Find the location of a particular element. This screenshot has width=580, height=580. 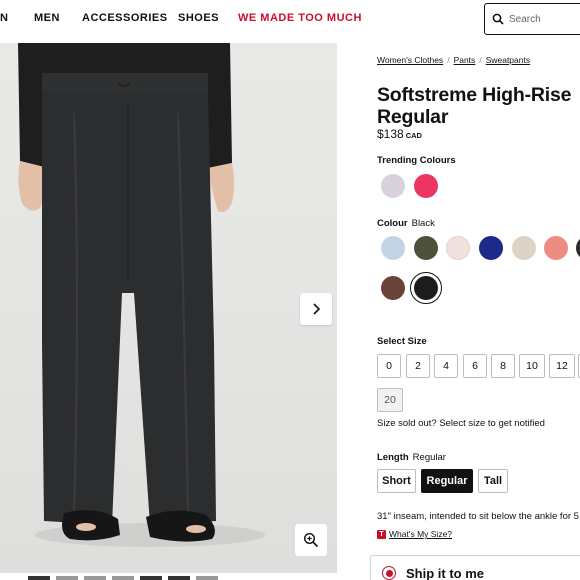

nav-item-shoes: SHOES is located at coordinates (198, 18).